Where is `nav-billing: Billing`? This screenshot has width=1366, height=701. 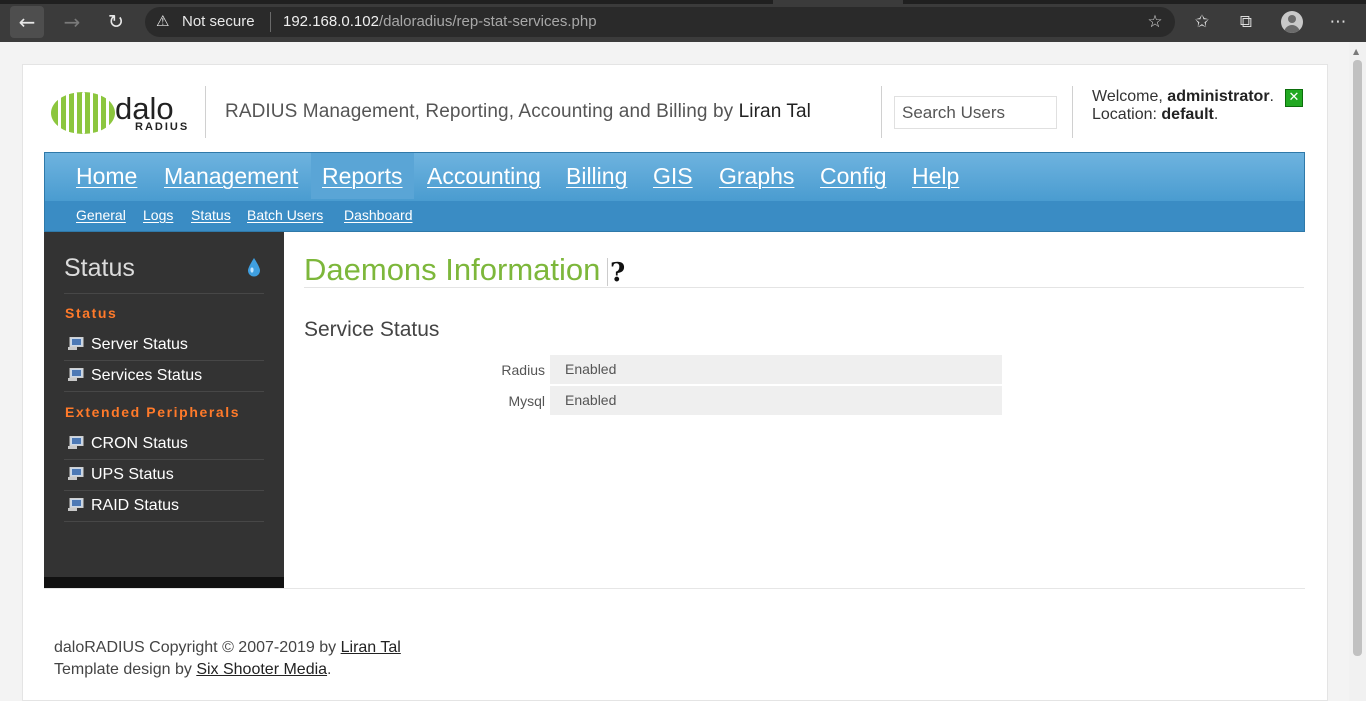 nav-billing: Billing is located at coordinates (596, 176).